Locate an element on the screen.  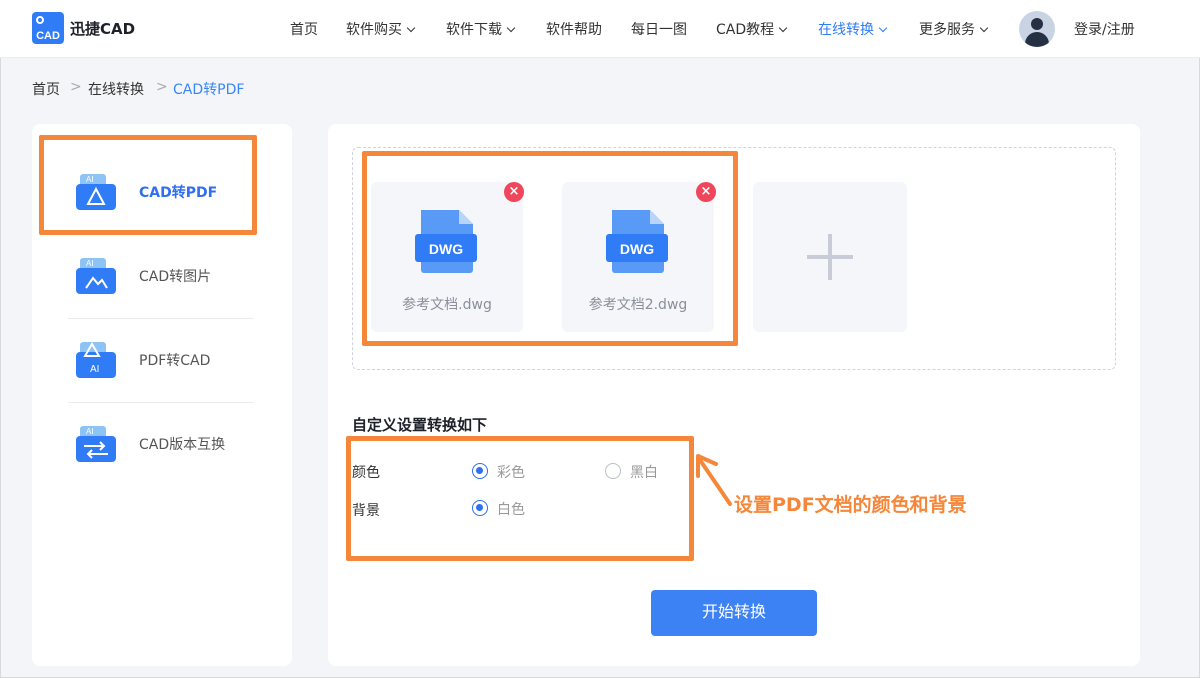
breadcrumb-current: CAD转PDF is located at coordinates (209, 90).